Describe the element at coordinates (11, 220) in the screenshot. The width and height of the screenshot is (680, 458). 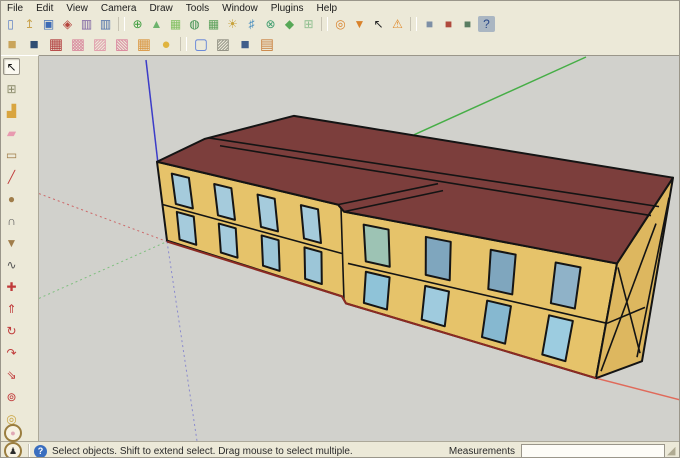
I see `arc-tool-icon: ∩` at that location.